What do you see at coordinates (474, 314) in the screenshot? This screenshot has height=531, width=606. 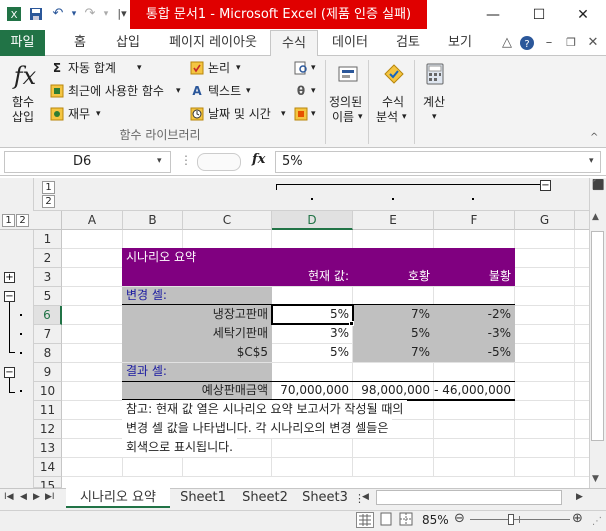 I see `cell-f6: -2%` at bounding box center [474, 314].